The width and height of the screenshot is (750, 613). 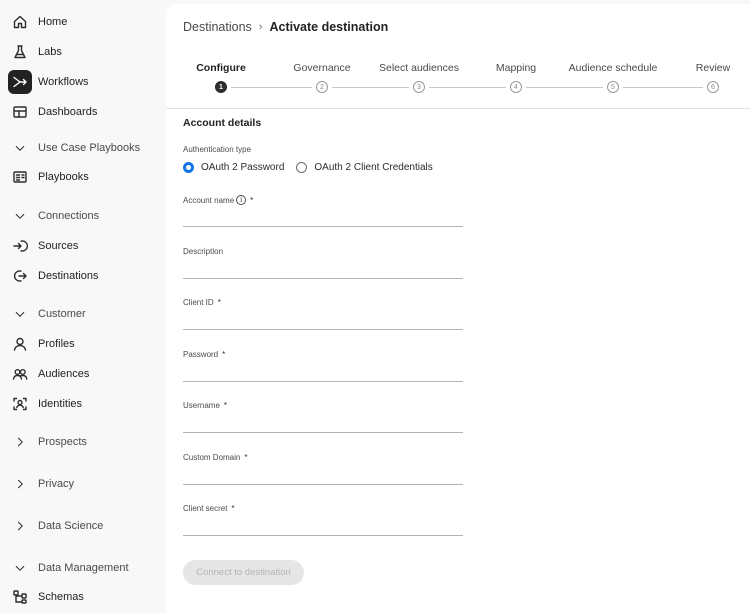 I want to click on info-icon: i, so click(x=241, y=200).